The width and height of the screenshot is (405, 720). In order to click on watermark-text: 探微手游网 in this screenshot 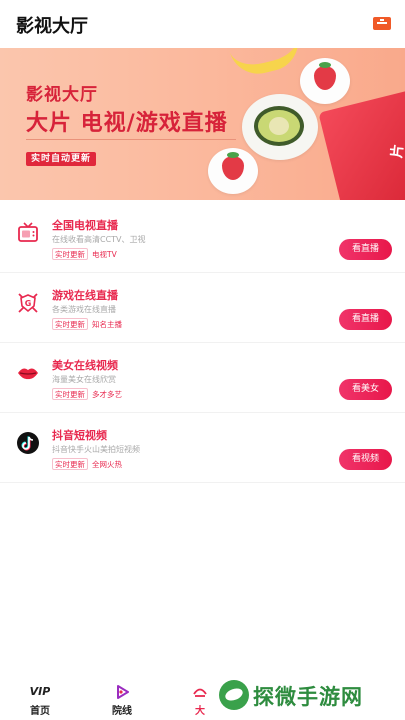, I will do `click(308, 697)`.